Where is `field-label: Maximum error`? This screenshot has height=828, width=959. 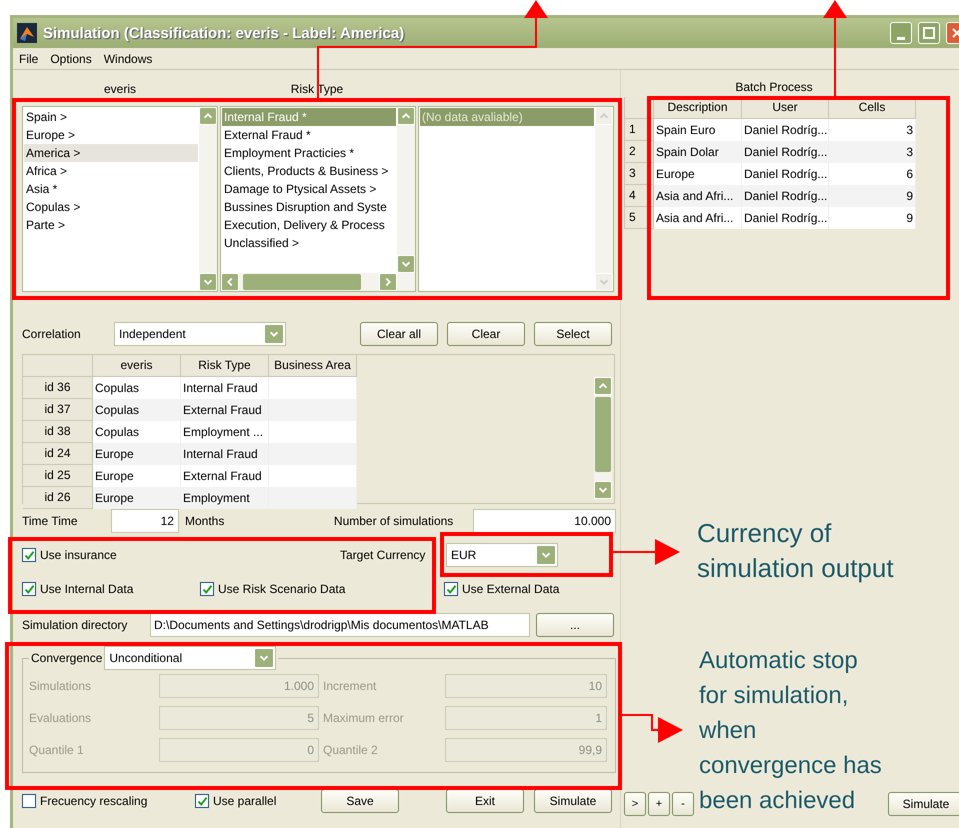 field-label: Maximum error is located at coordinates (364, 718).